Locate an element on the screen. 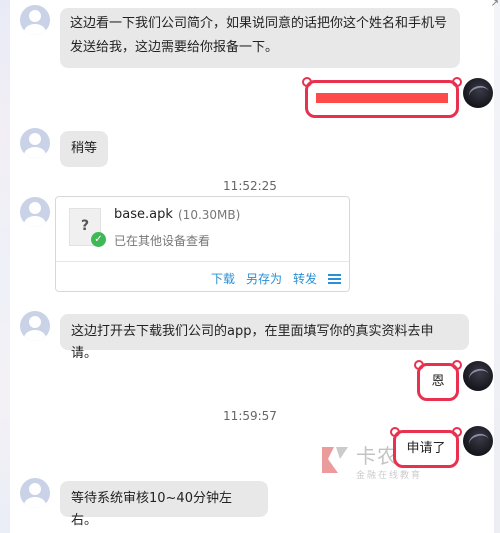 This screenshot has width=500, height=533. message-text: 稍等 is located at coordinates (84, 148).